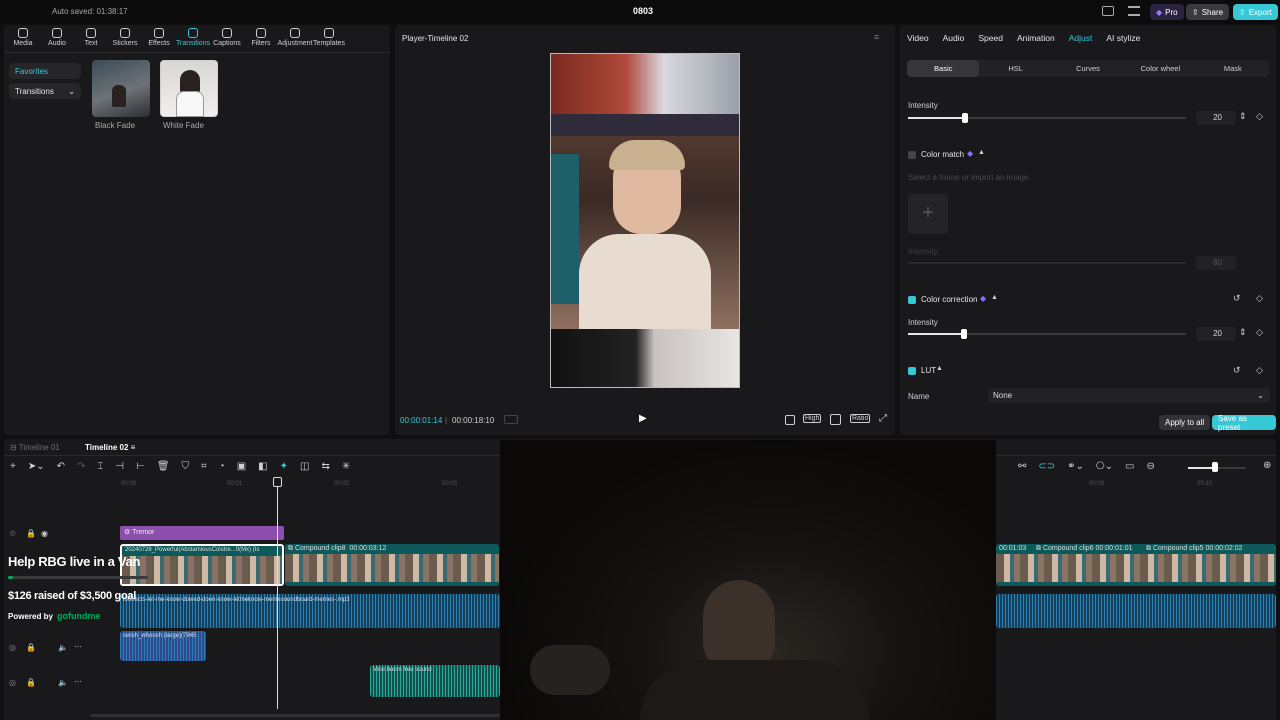 The height and width of the screenshot is (720, 1280). What do you see at coordinates (1075, 466) in the screenshot?
I see `snap-icon: ⚭⌄` at bounding box center [1075, 466].